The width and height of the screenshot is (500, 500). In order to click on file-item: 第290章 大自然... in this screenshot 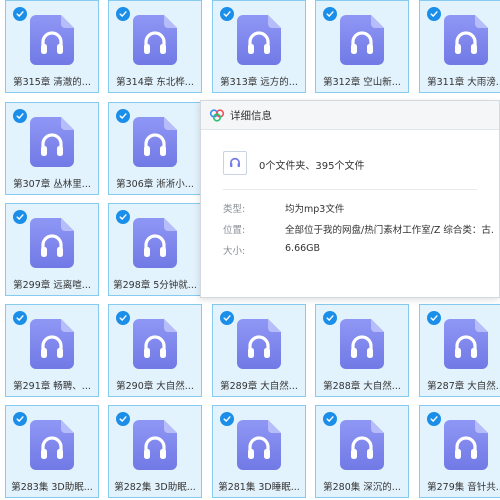, I will do `click(155, 350)`.